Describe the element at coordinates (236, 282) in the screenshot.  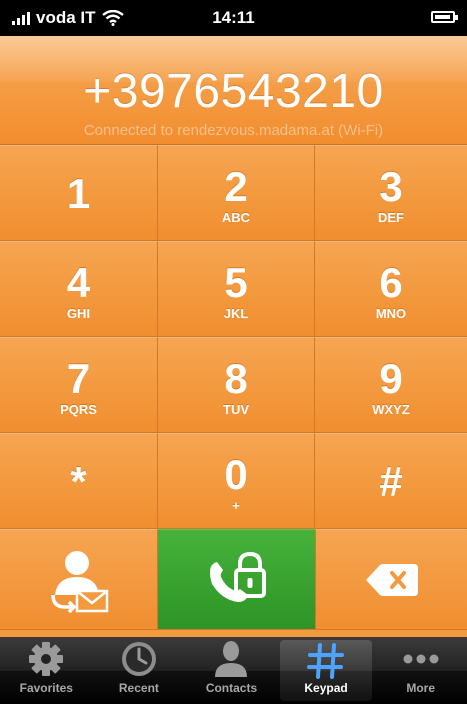
I see `key-digit: 5` at that location.